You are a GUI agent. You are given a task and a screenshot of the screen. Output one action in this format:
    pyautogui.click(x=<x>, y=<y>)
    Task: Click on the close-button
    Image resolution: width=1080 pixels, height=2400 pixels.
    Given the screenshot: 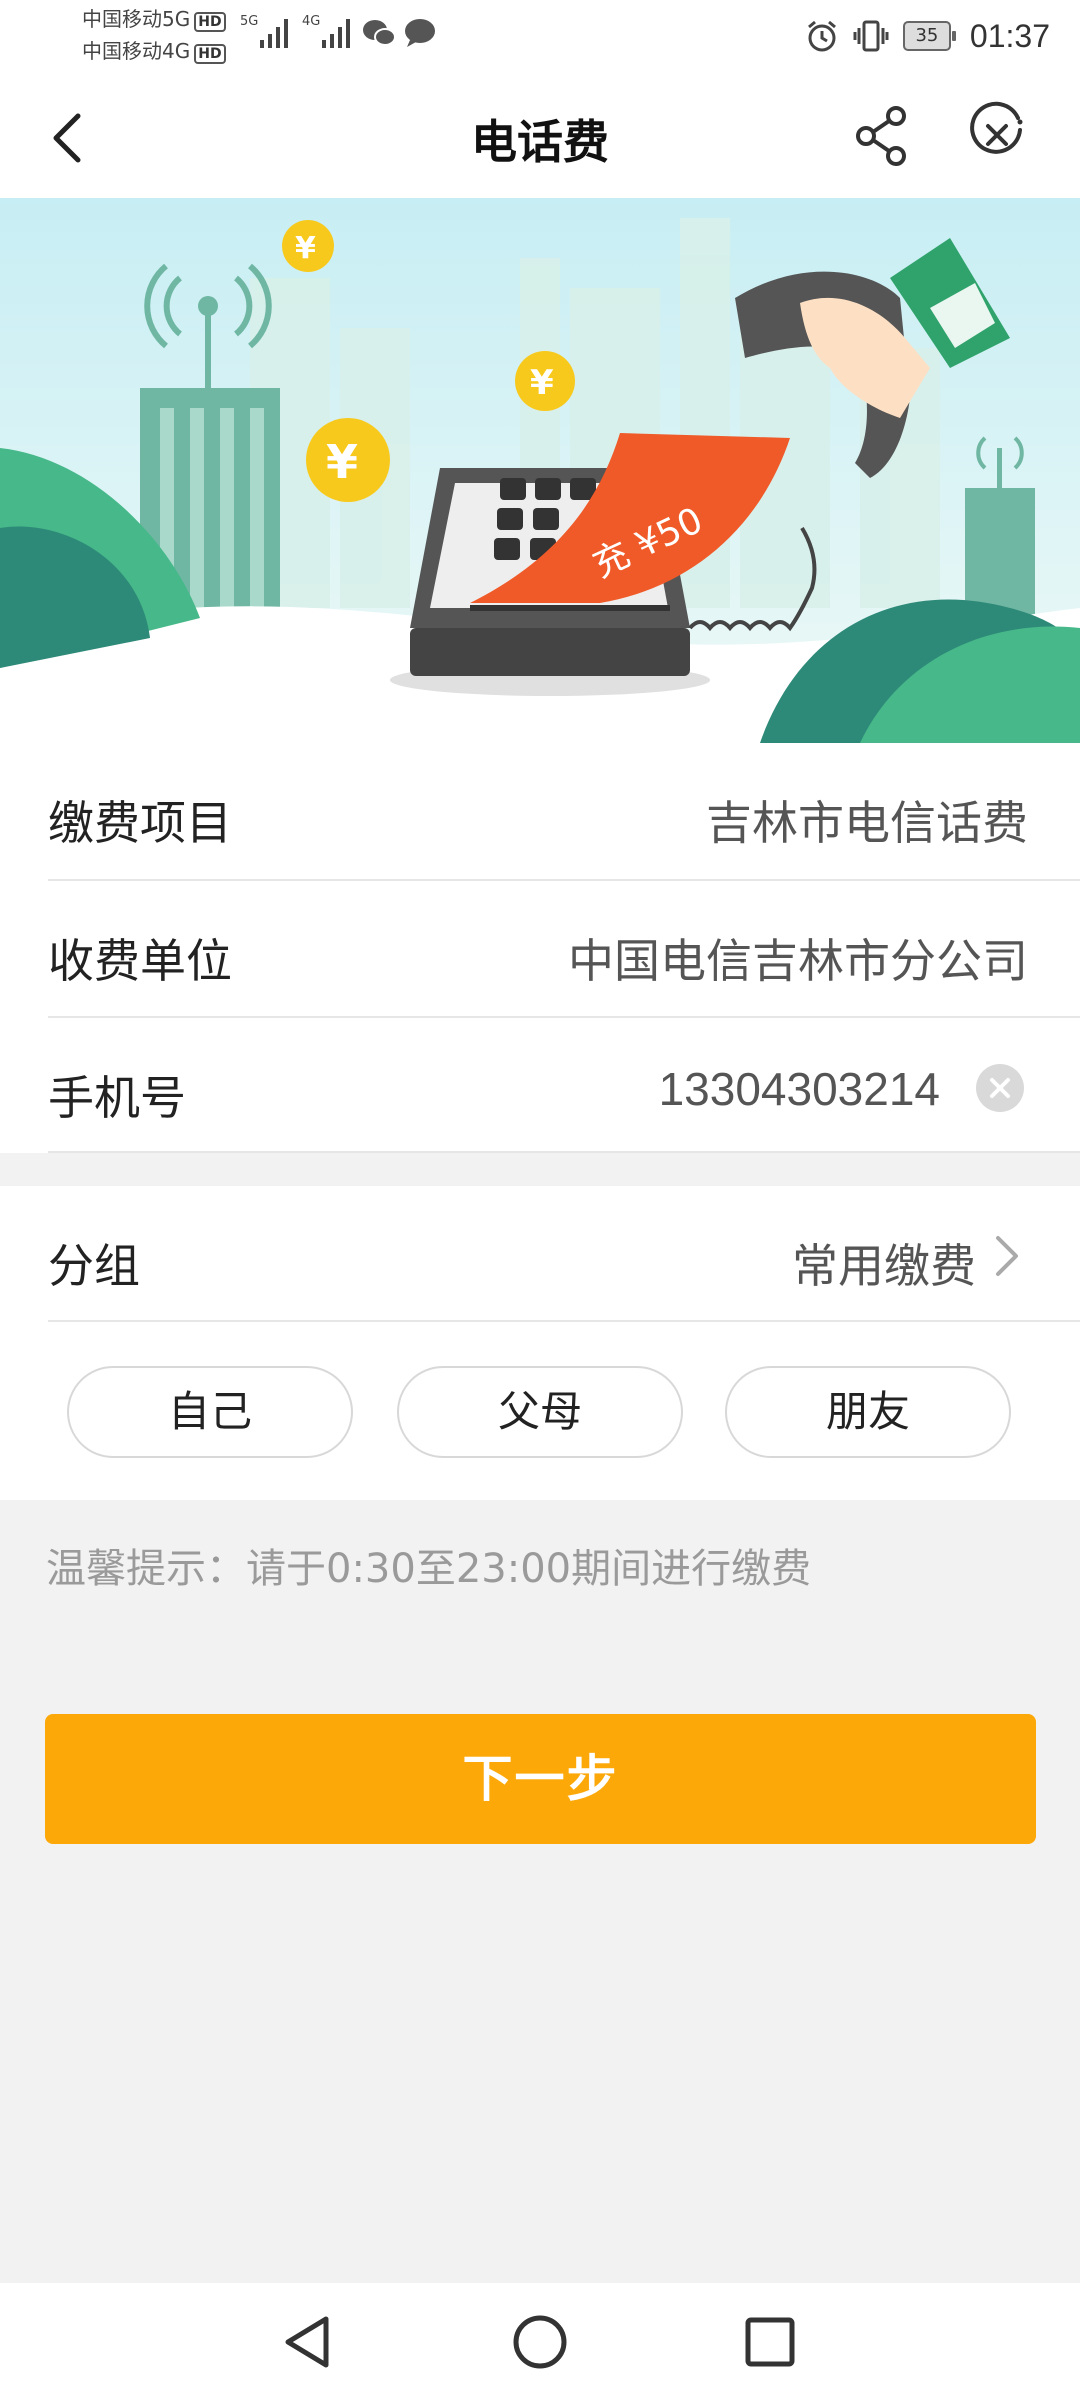 What is the action you would take?
    pyautogui.click(x=997, y=135)
    